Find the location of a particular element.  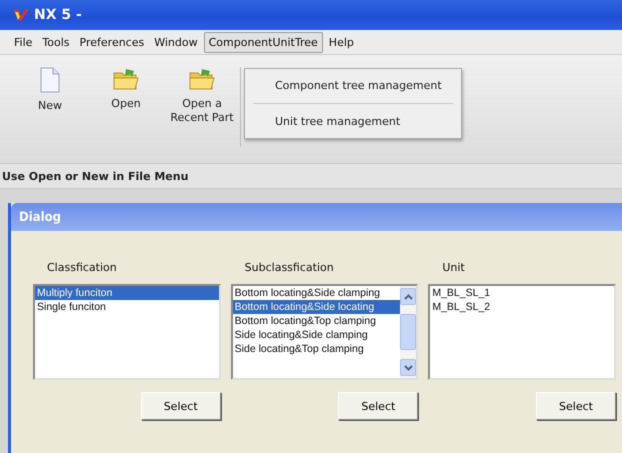

document-icon is located at coordinates (50, 80).